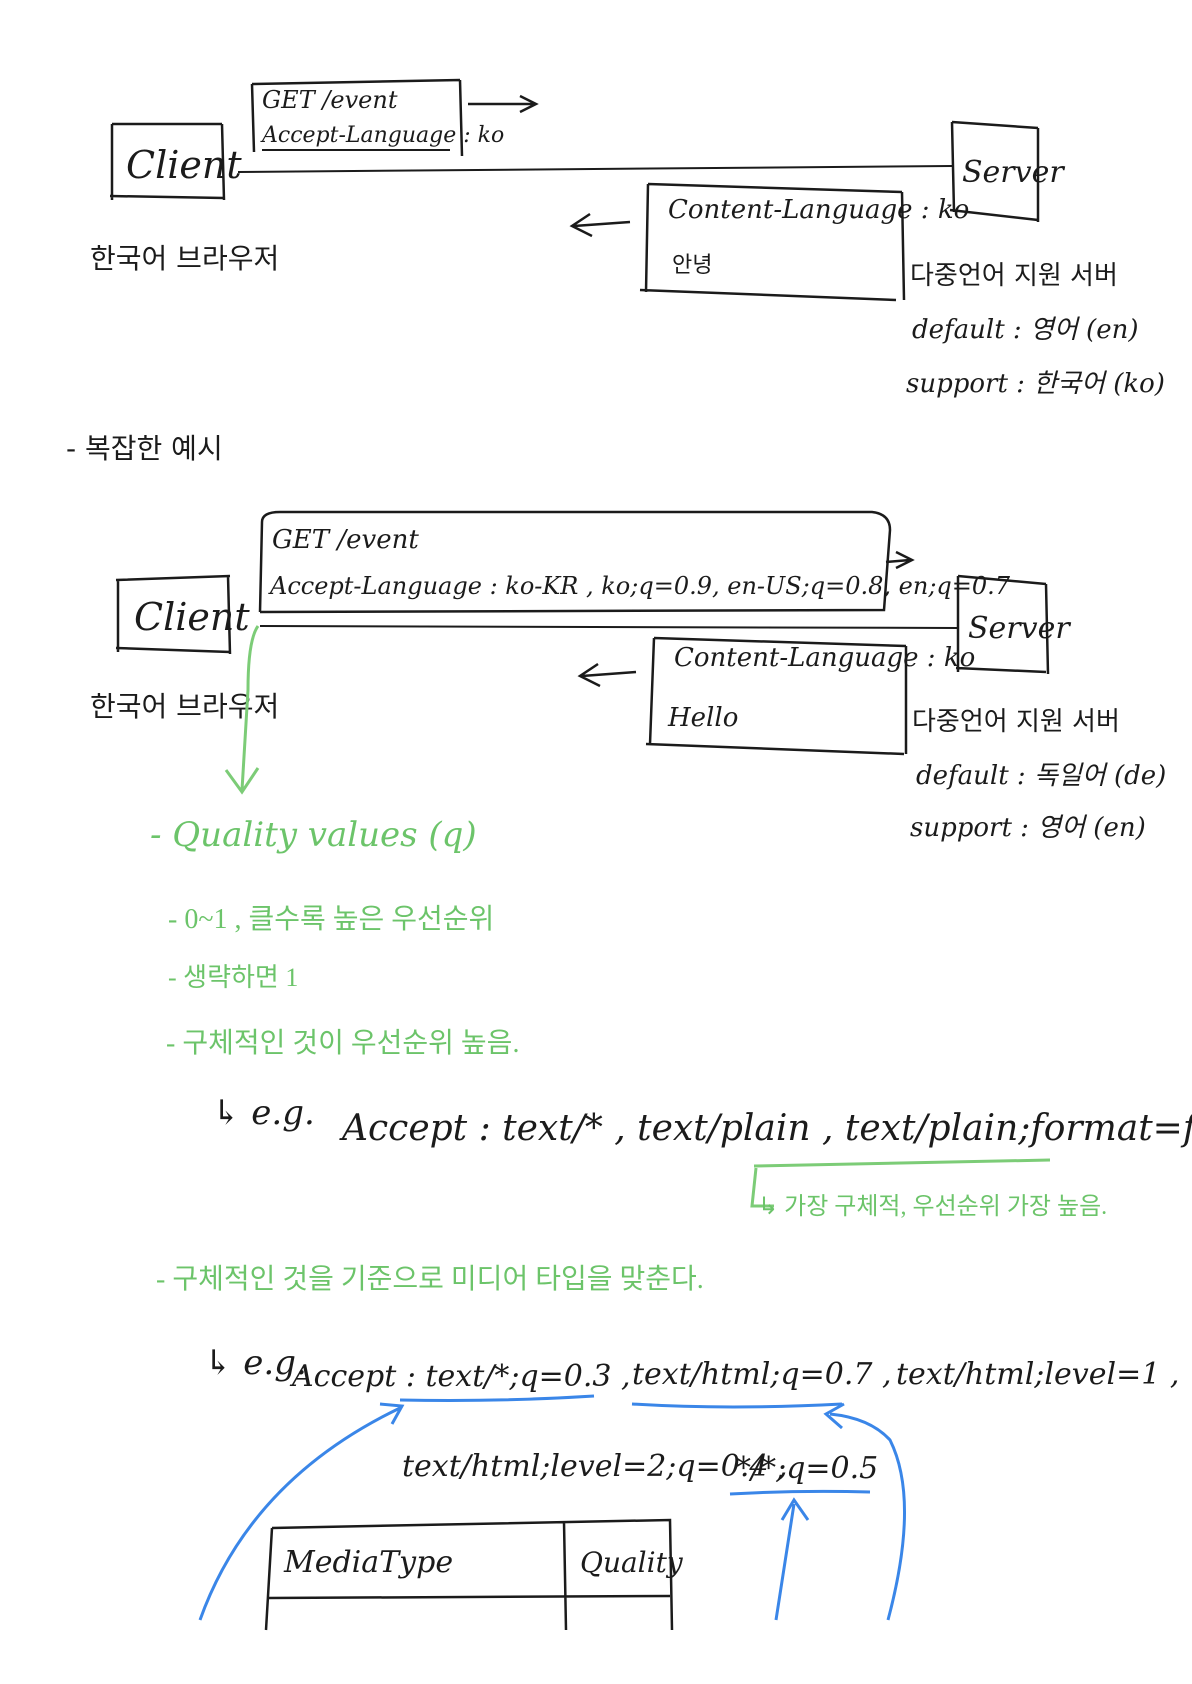 The width and height of the screenshot is (1192, 1684). What do you see at coordinates (1013, 172) in the screenshot?
I see `server-label-1: Server` at bounding box center [1013, 172].